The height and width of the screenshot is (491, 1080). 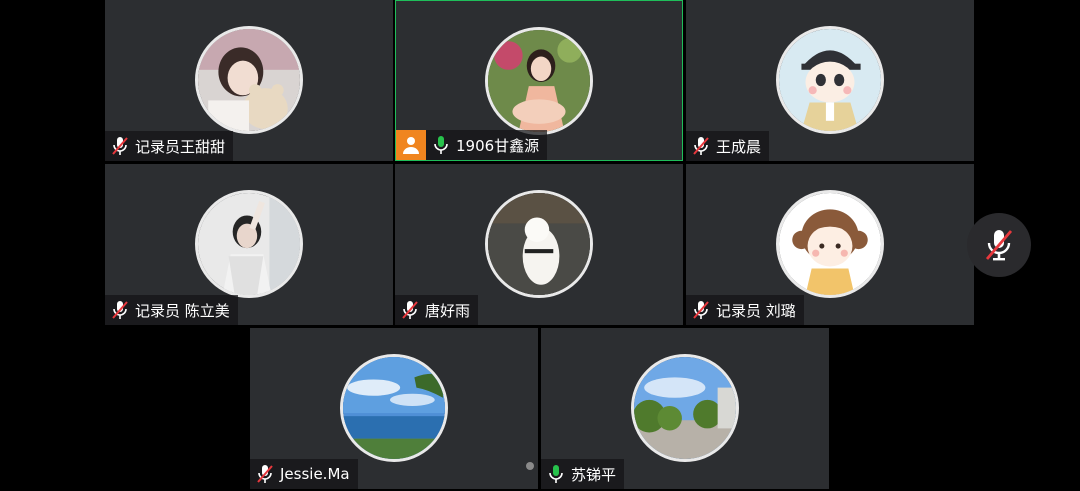 What do you see at coordinates (530, 466) in the screenshot?
I see `page-indicator-dot` at bounding box center [530, 466].